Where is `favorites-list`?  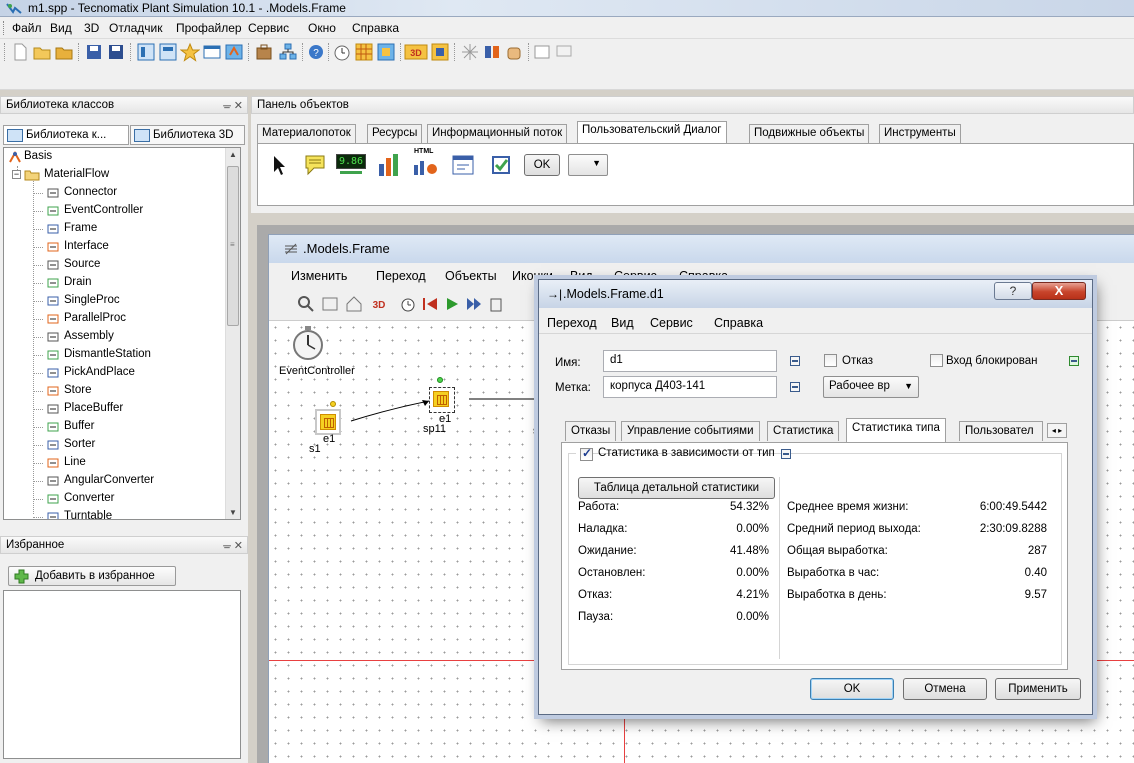 favorites-list is located at coordinates (122, 674).